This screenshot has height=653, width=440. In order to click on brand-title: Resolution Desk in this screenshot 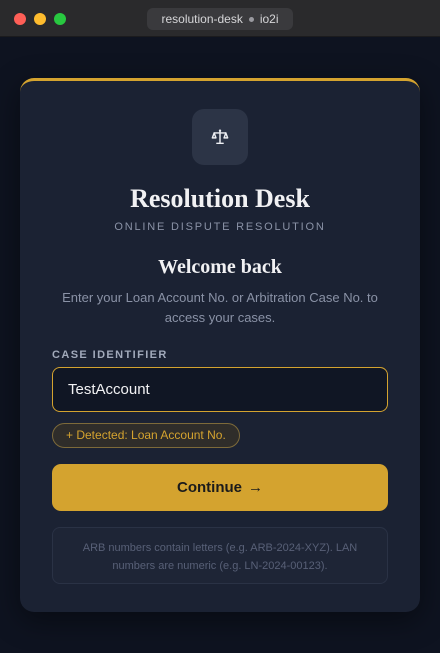, I will do `click(220, 198)`.